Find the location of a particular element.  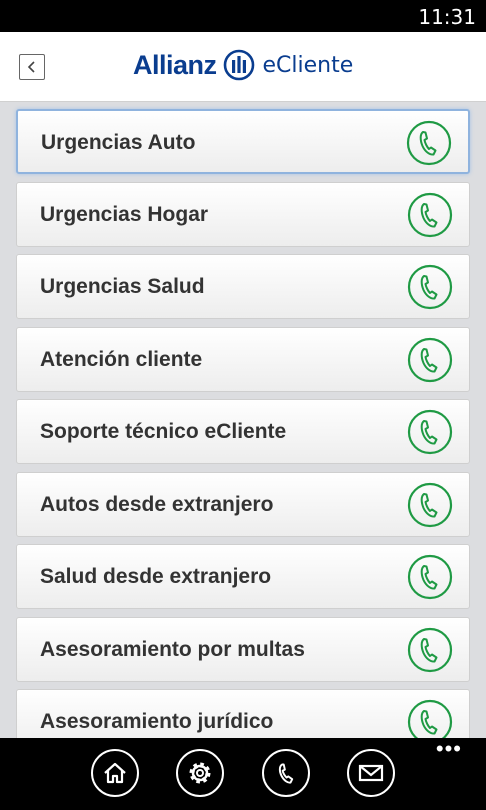

list-item: Soporte técnico eCliente is located at coordinates (243, 431).